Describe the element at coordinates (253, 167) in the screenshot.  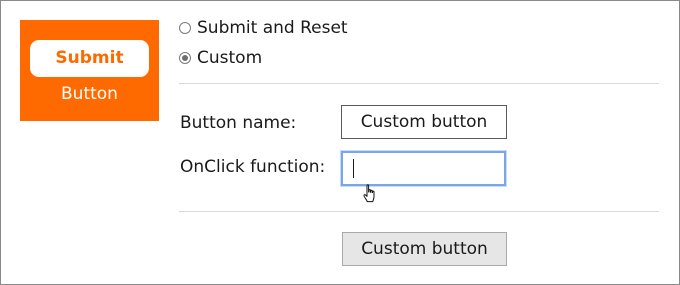
I see `onclick-function-label: OnClick function:` at that location.